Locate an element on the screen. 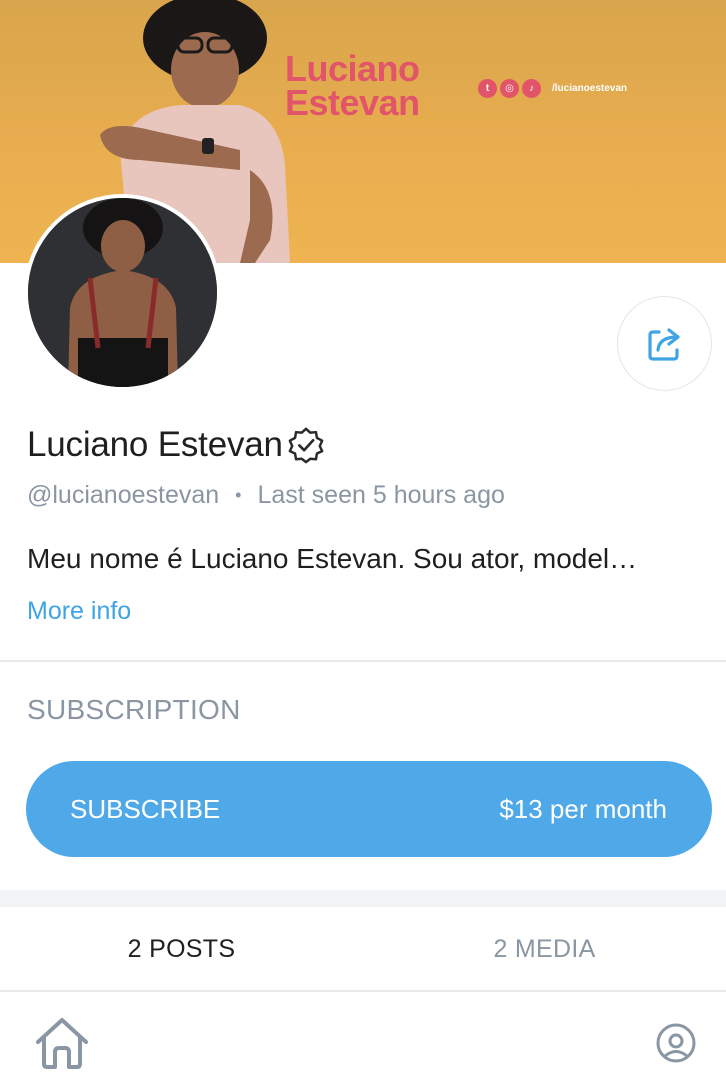  tab-media: 2 MEDIA is located at coordinates (544, 949).